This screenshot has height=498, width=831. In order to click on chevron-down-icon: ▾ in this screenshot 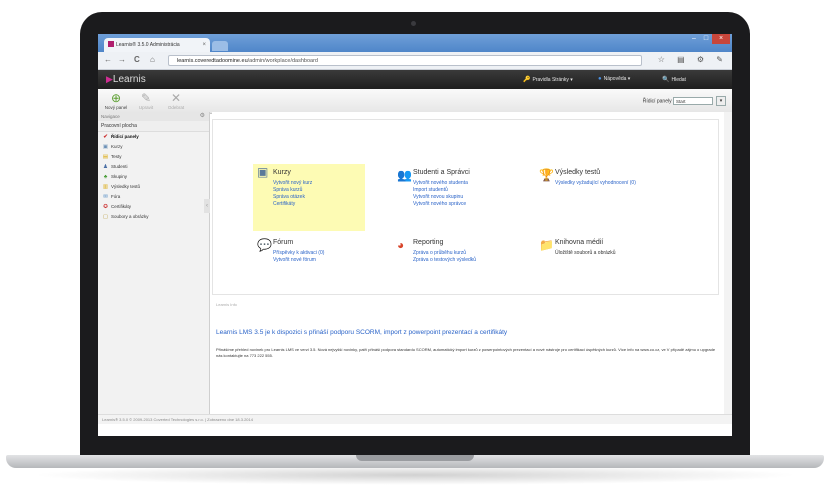, I will do `click(721, 101)`.